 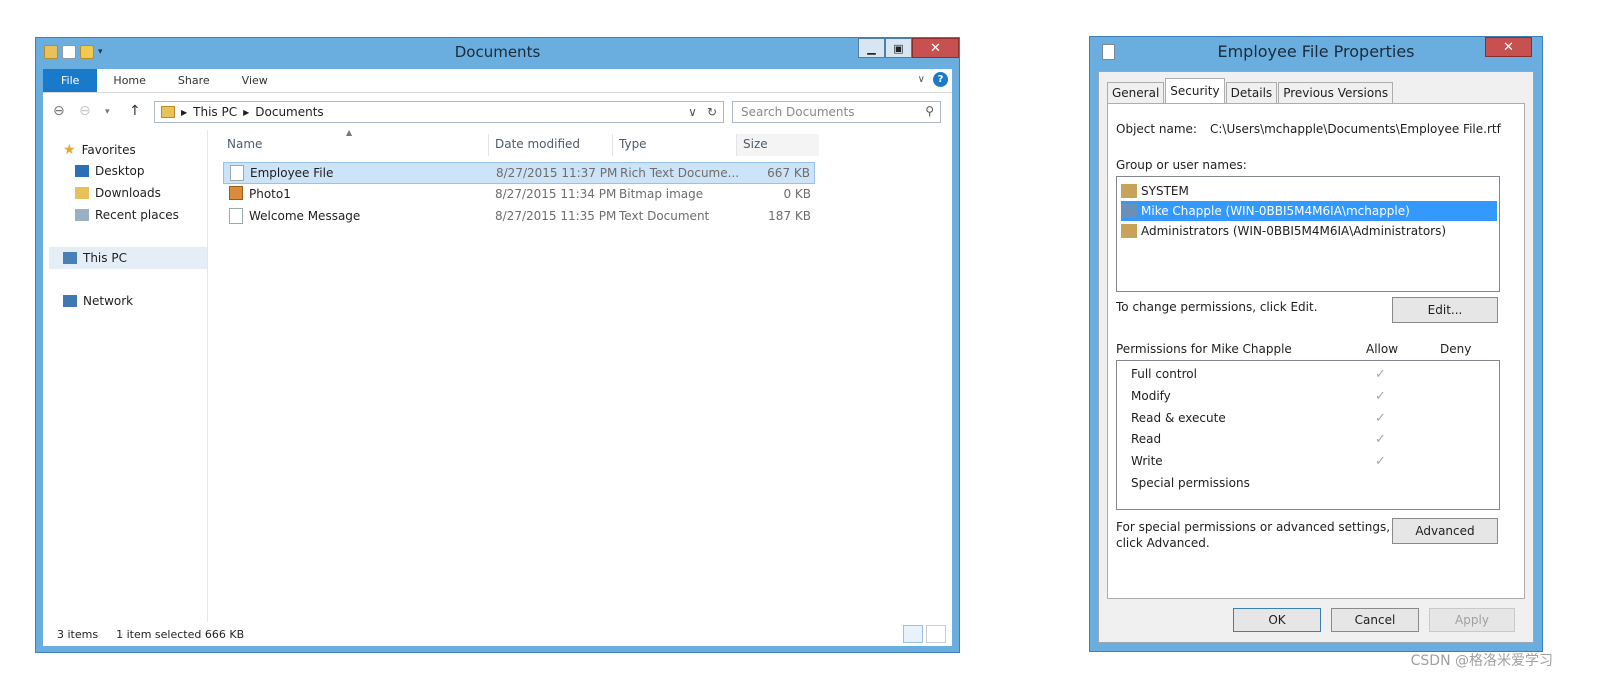 What do you see at coordinates (292, 173) in the screenshot?
I see `file-name: Employee File` at bounding box center [292, 173].